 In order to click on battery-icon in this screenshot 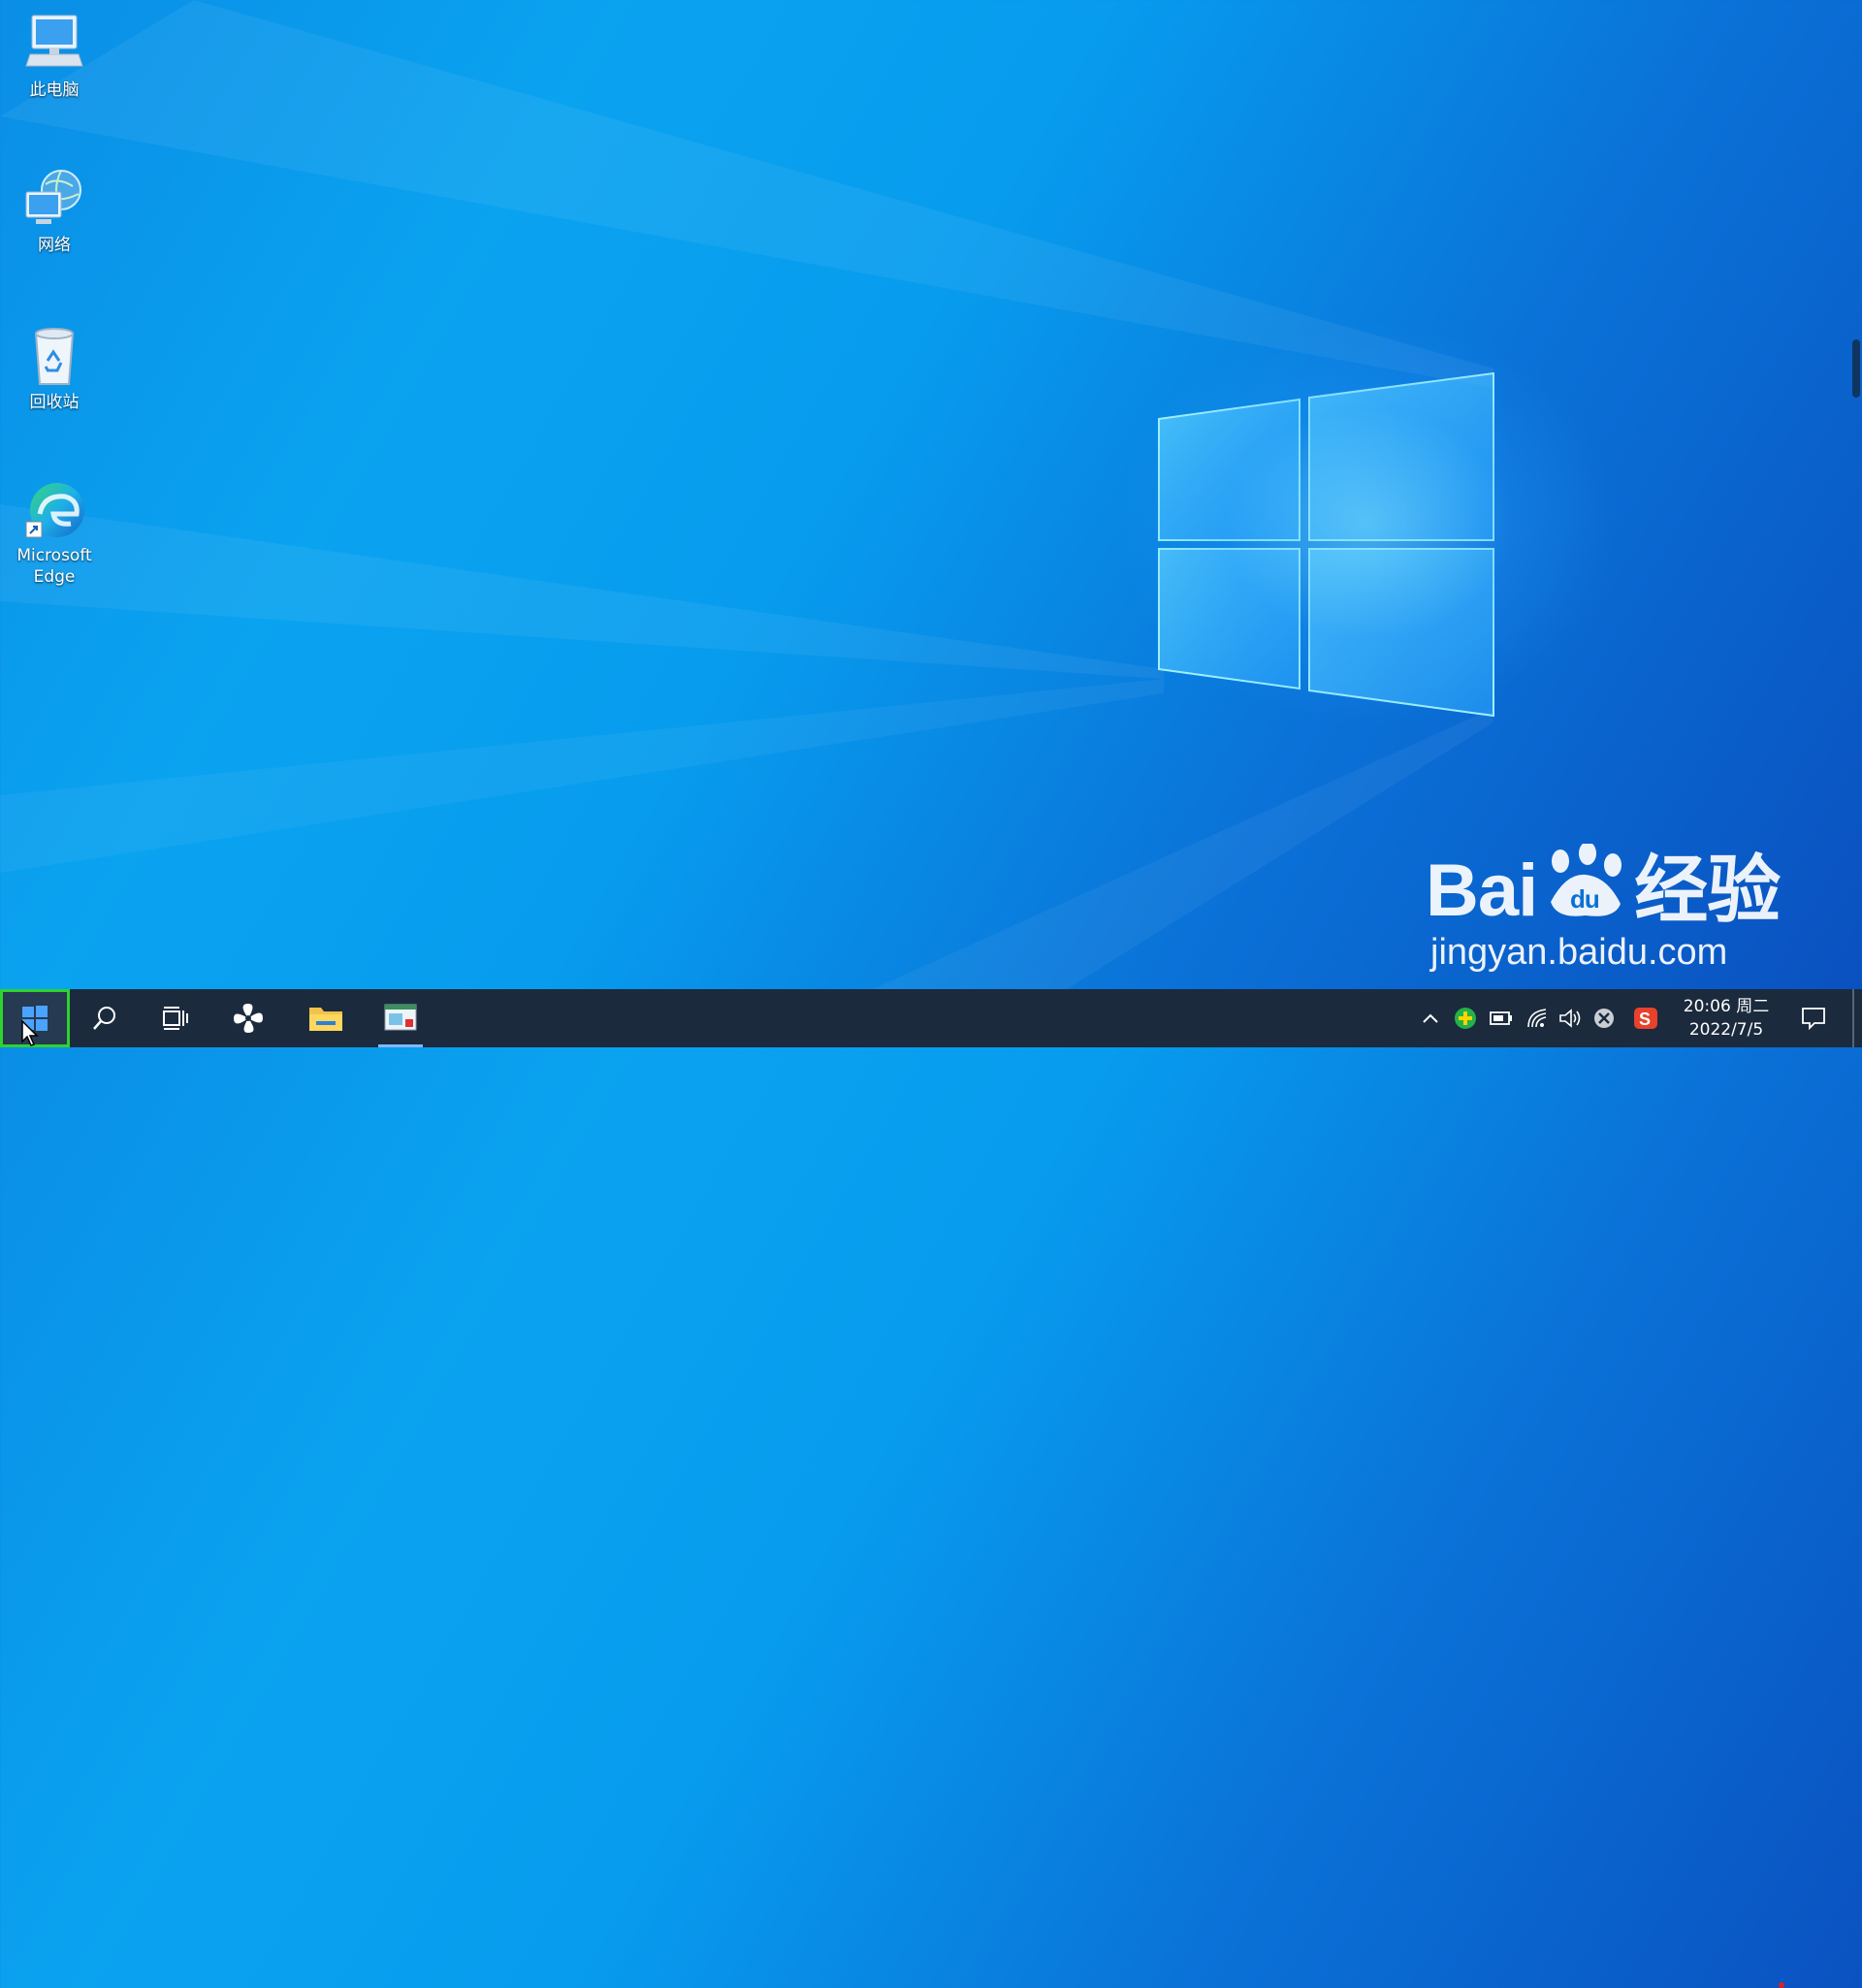, I will do `click(1501, 1018)`.